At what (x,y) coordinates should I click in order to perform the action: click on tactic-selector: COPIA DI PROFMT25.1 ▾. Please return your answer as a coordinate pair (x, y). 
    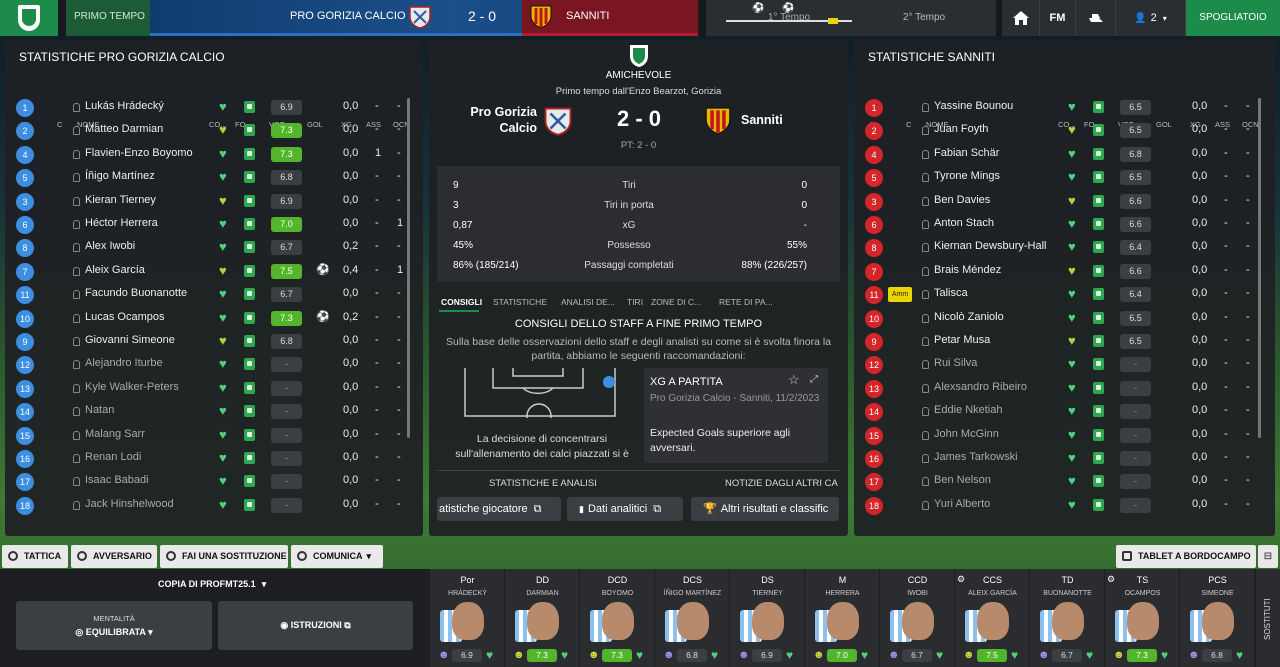
    Looking at the image, I should click on (212, 584).